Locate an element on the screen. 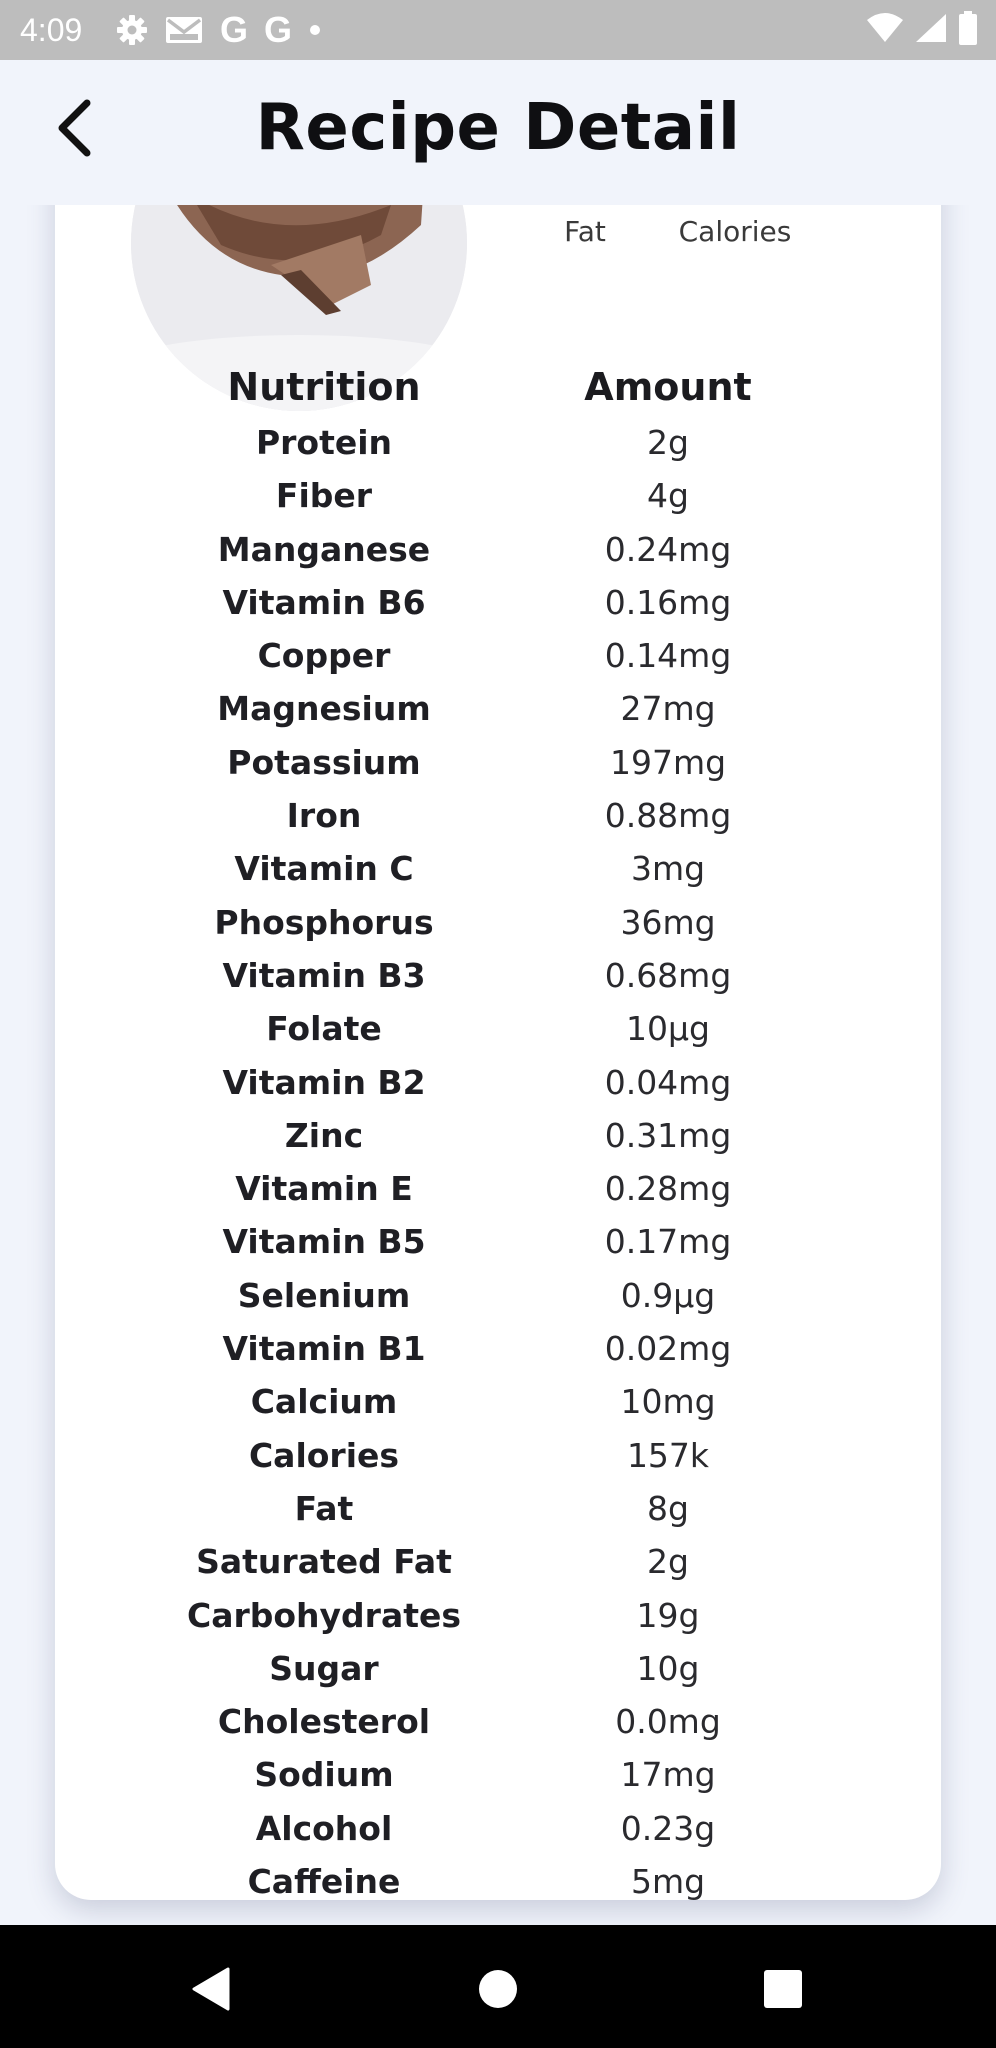 The image size is (996, 2048). table-row: Vitamin C 3mg is located at coordinates (498, 868).